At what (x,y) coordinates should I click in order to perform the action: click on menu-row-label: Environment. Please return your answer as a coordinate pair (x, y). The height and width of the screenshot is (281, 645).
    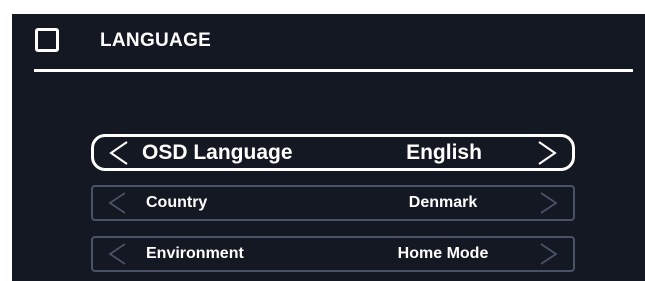
    Looking at the image, I should click on (195, 253).